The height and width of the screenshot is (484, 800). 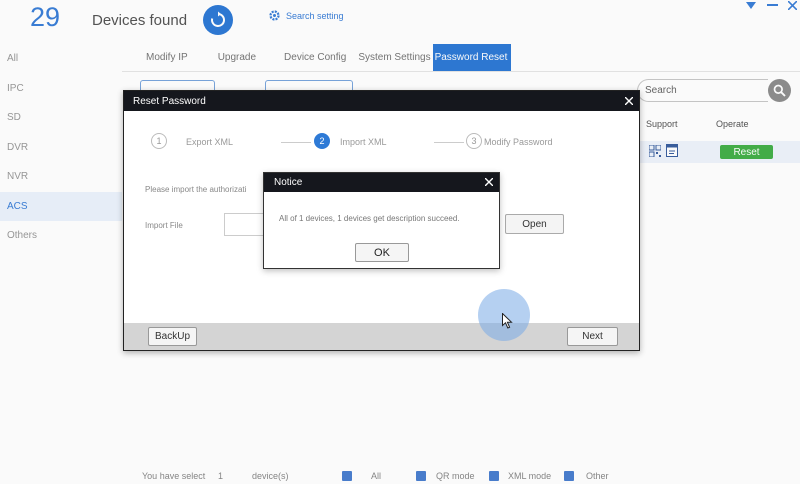 What do you see at coordinates (363, 142) in the screenshot?
I see `step-2-label: Import XML` at bounding box center [363, 142].